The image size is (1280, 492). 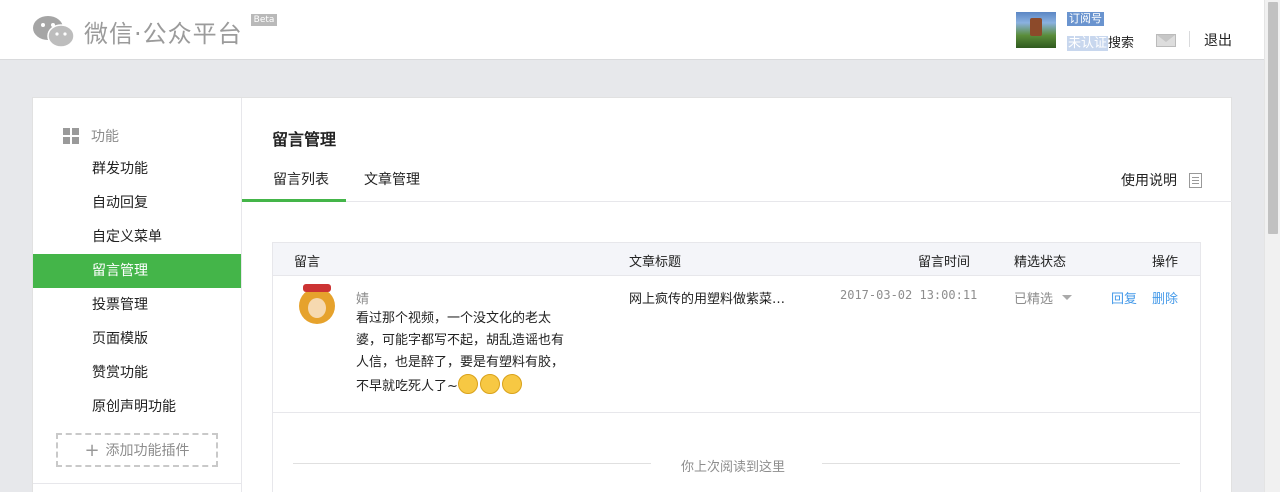 I want to click on sidebar-section-title: 功能, so click(x=91, y=136).